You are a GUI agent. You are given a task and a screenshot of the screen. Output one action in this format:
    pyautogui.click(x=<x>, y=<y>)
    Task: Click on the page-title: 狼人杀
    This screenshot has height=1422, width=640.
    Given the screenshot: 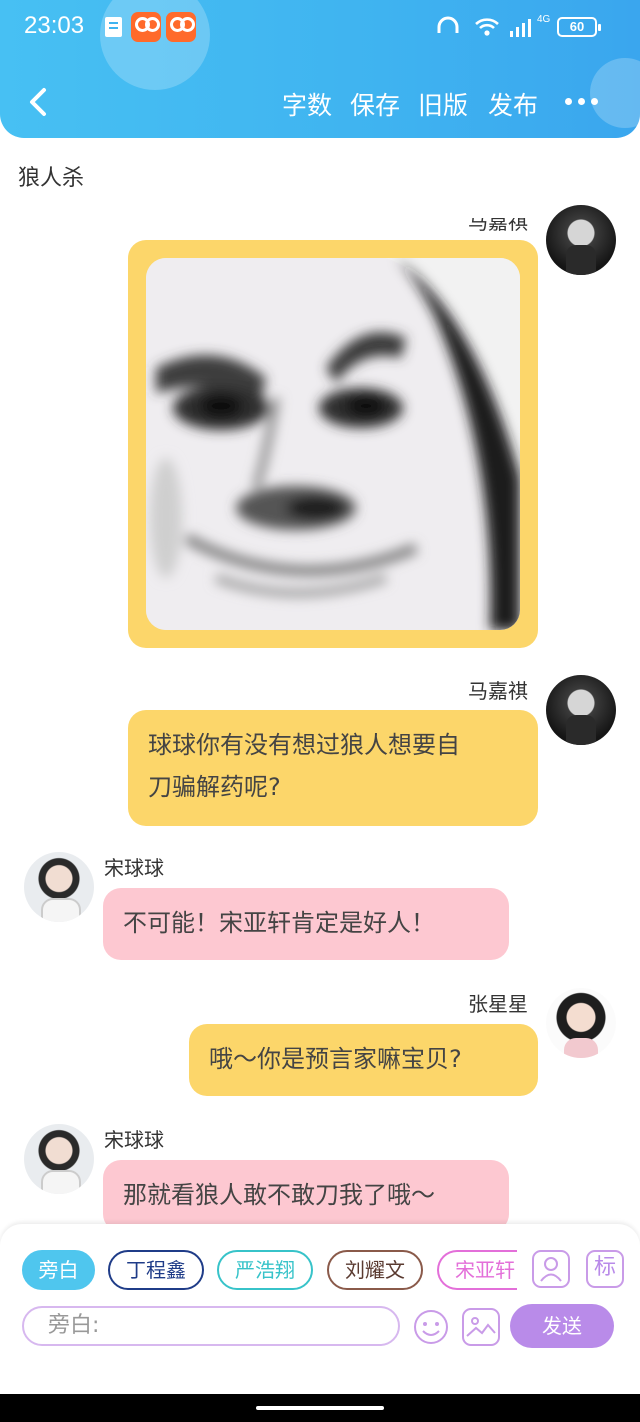 What is the action you would take?
    pyautogui.click(x=51, y=178)
    